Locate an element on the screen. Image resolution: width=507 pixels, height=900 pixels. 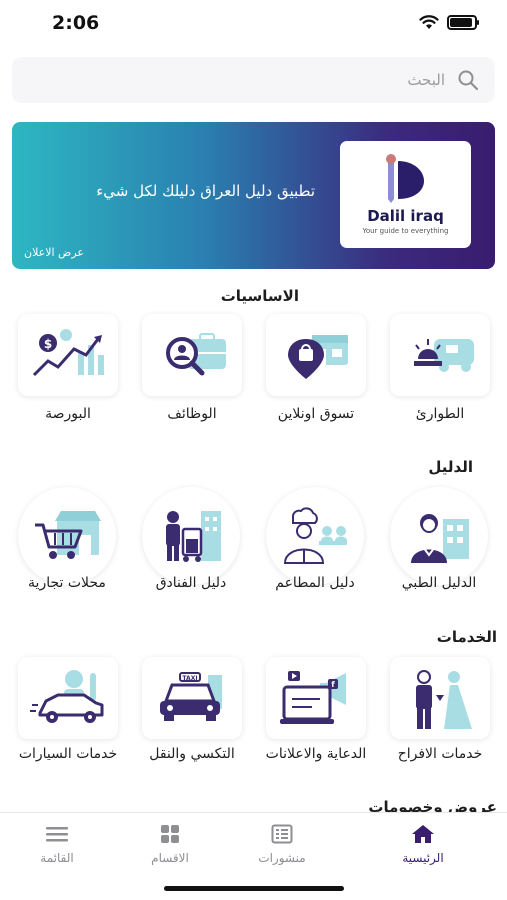
svg-text: f is located at coordinates (333, 684).